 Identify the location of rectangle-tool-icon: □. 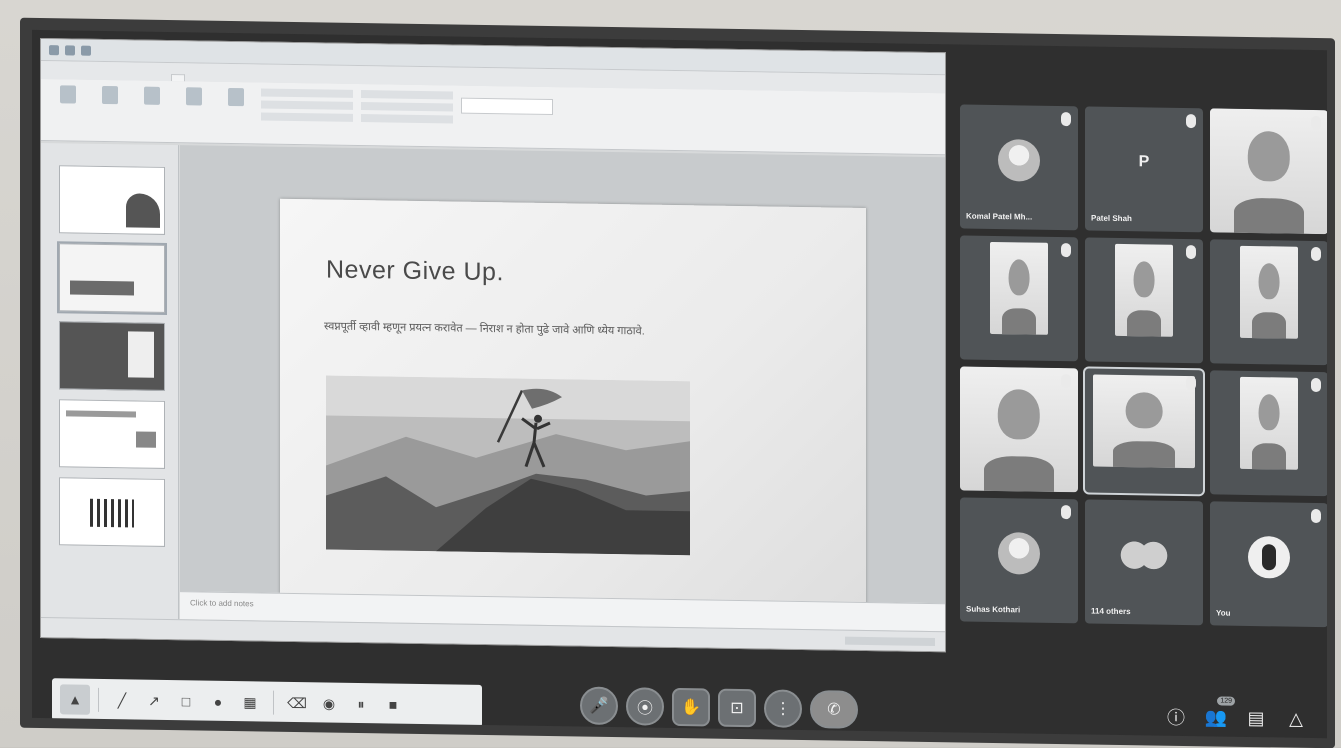
(186, 701).